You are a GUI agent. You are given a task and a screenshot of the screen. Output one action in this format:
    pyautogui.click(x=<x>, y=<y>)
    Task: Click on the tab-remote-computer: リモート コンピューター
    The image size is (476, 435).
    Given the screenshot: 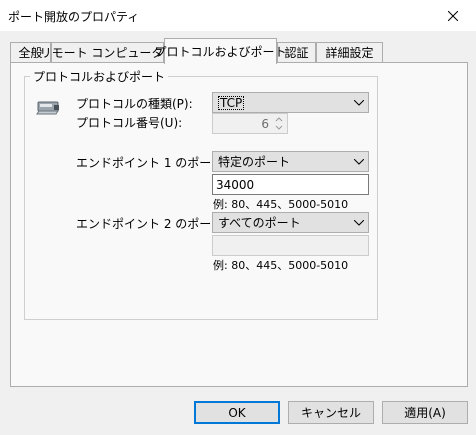 What is the action you would take?
    pyautogui.click(x=107, y=52)
    